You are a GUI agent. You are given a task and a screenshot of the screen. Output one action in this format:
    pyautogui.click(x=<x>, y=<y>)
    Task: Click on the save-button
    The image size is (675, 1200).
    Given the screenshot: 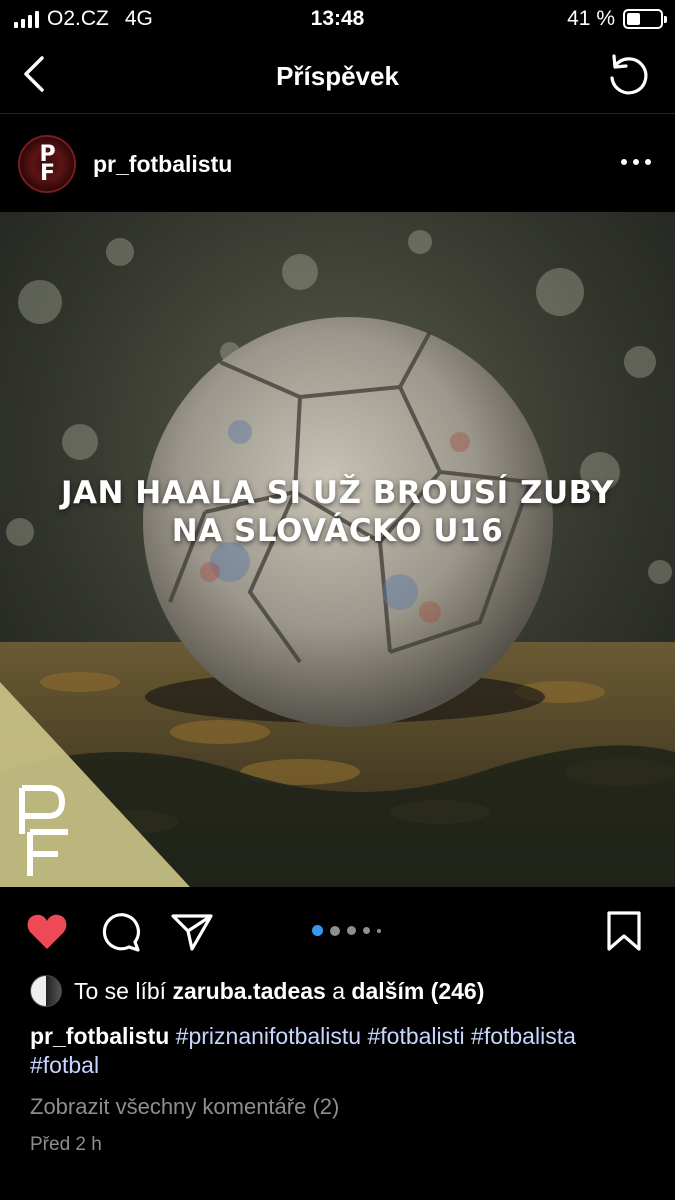 What is the action you would take?
    pyautogui.click(x=624, y=931)
    